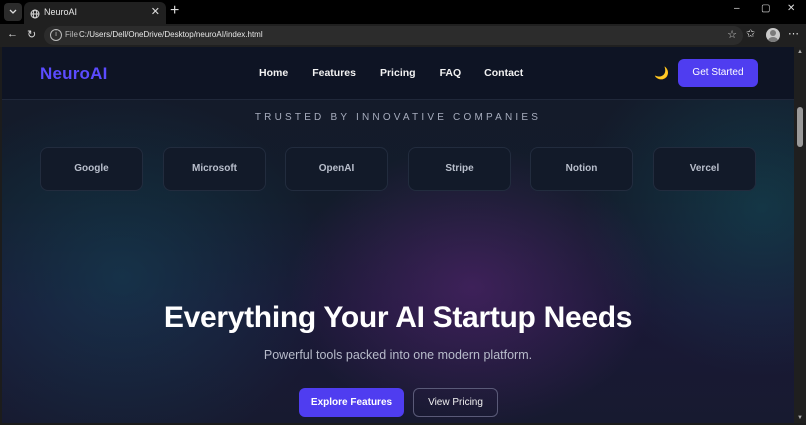 Image resolution: width=806 pixels, height=425 pixels. I want to click on tab-list-button, so click(13, 12).